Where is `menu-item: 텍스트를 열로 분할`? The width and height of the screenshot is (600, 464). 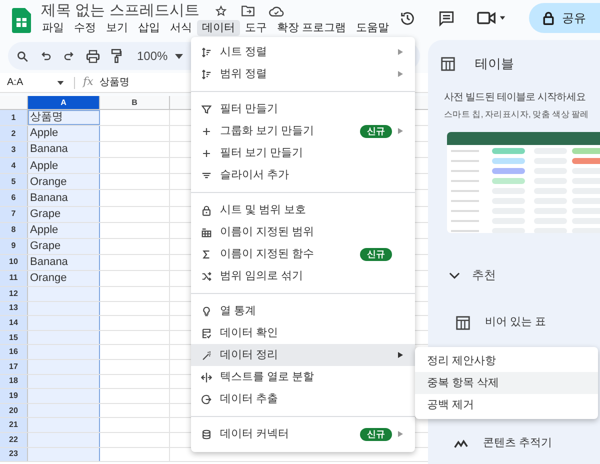 menu-item: 텍스트를 열로 분할 is located at coordinates (303, 377).